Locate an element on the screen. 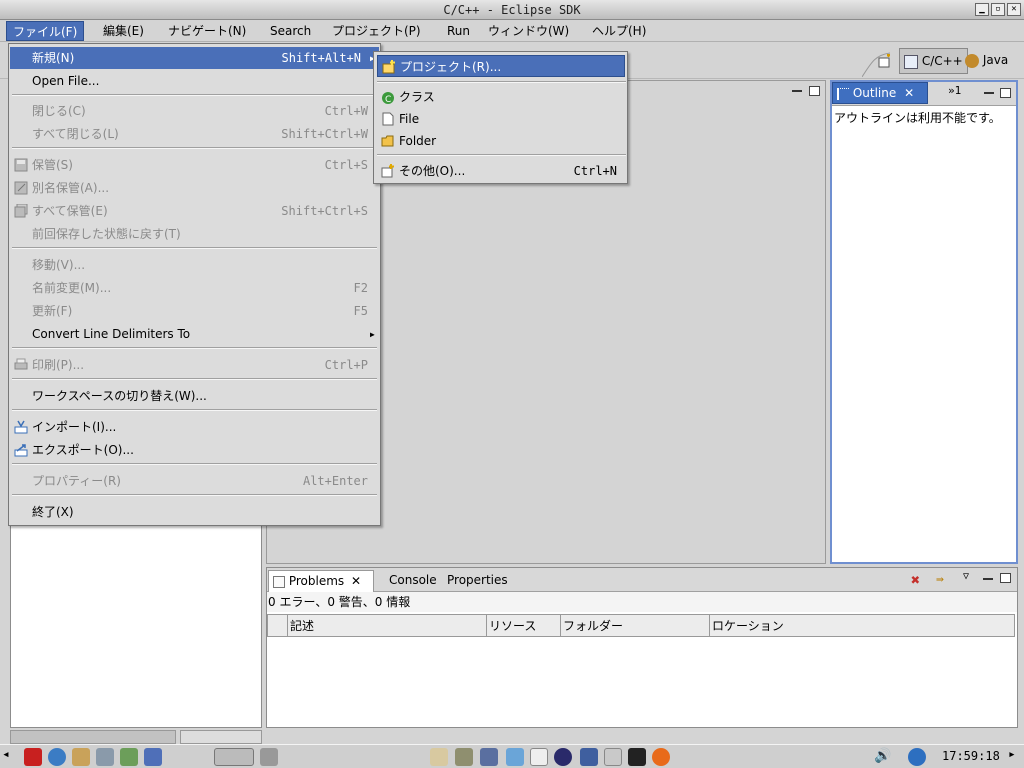 This screenshot has height=768, width=1024. tab-properties: Properties is located at coordinates (477, 581).